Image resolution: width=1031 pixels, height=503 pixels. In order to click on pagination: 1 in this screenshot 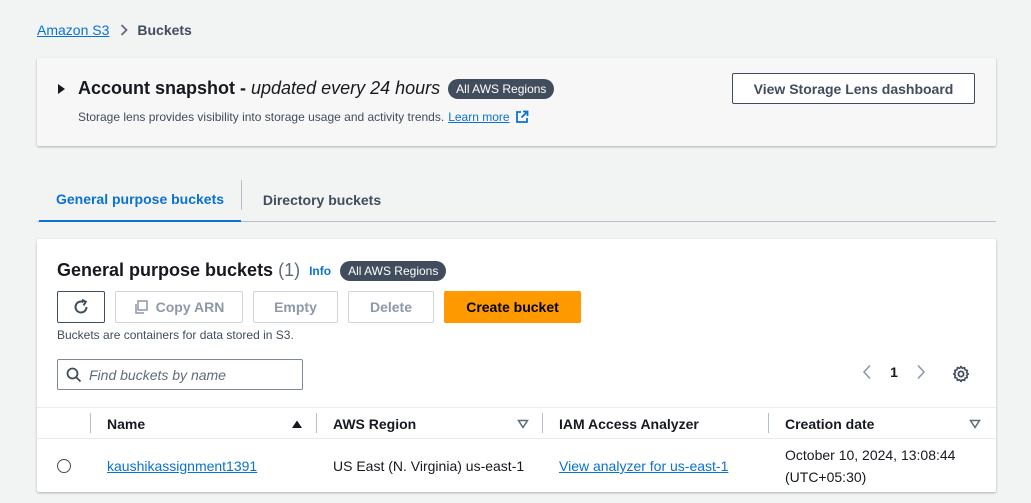, I will do `click(894, 372)`.